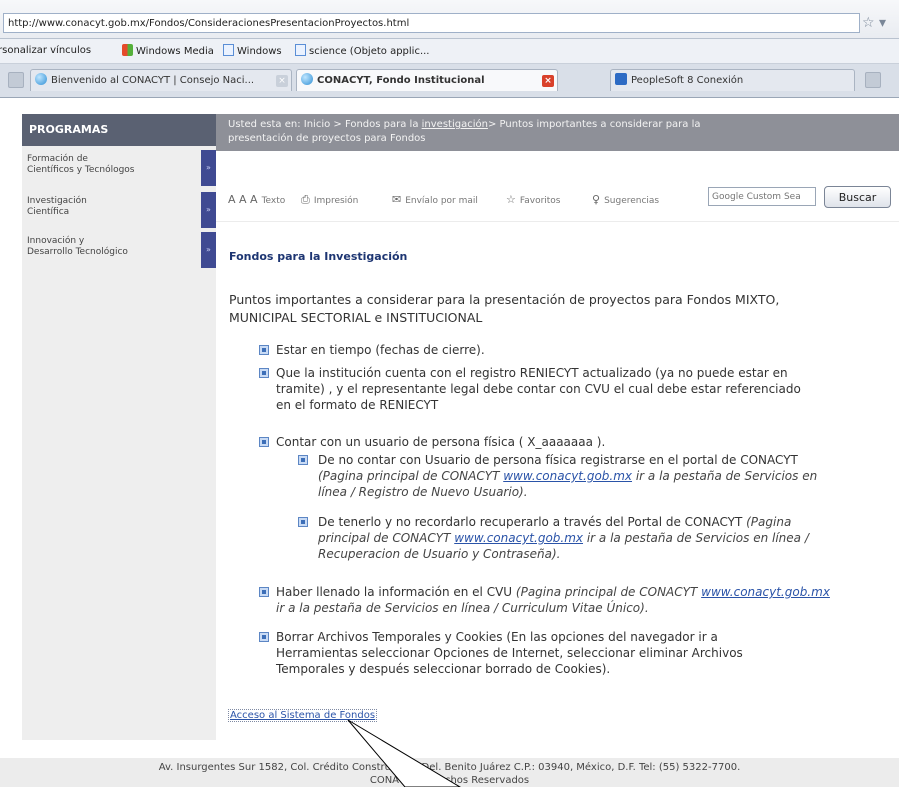 The height and width of the screenshot is (787, 899). What do you see at coordinates (16, 80) in the screenshot?
I see `tab-list-icon` at bounding box center [16, 80].